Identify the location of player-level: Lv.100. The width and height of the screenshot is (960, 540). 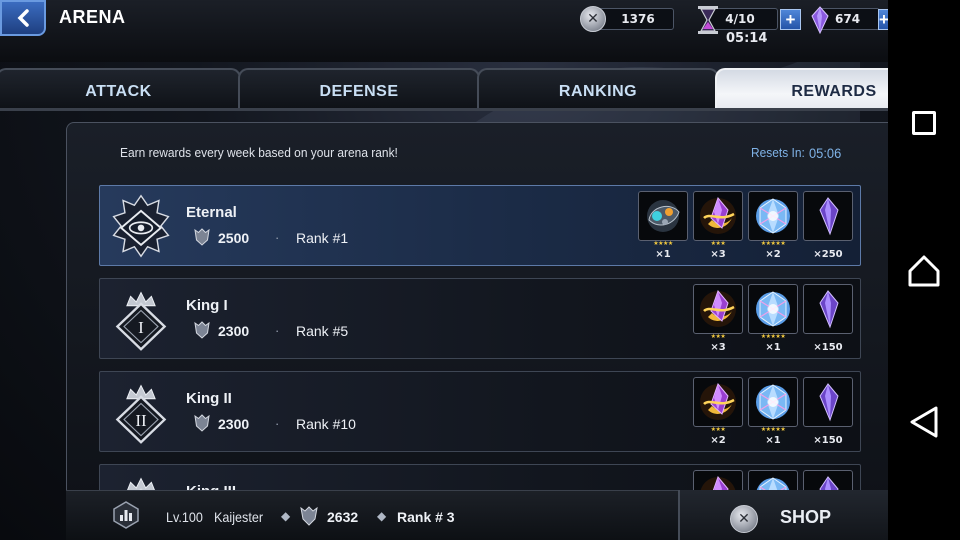
(184, 517).